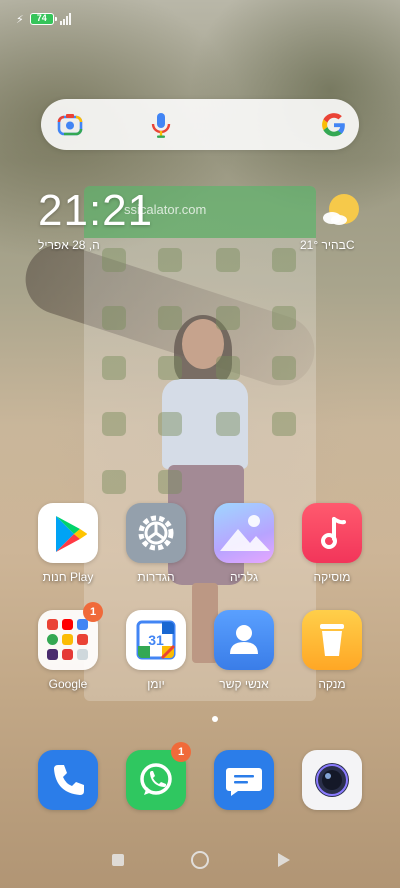  Describe the element at coordinates (68, 646) in the screenshot. I see `app-folder-google: 1 Google` at that location.